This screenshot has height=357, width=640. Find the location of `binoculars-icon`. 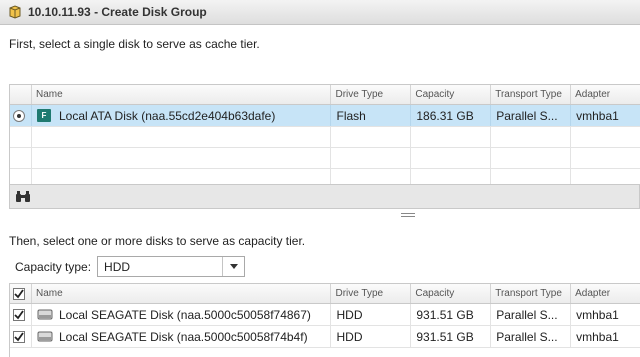

binoculars-icon is located at coordinates (23, 196).